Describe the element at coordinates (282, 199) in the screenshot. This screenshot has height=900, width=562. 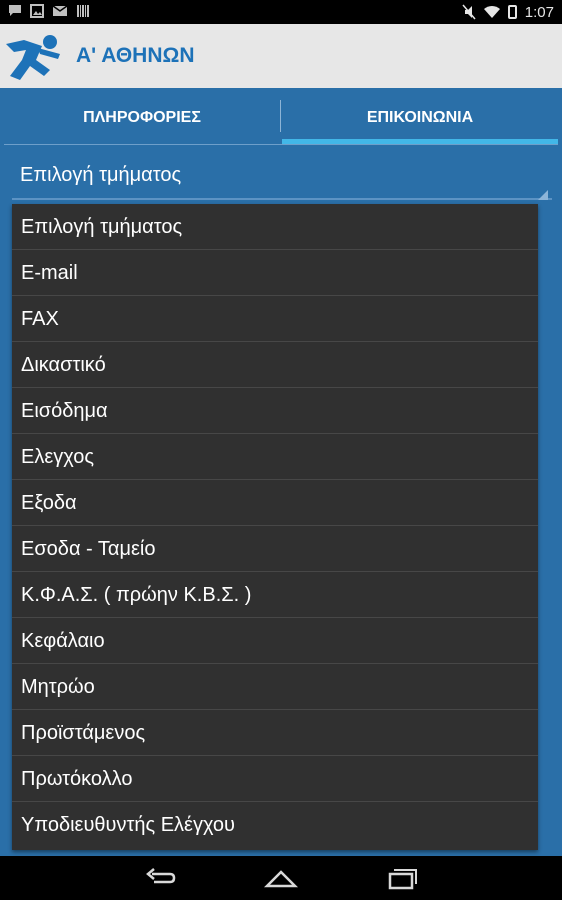
I see `spinner-underline` at that location.